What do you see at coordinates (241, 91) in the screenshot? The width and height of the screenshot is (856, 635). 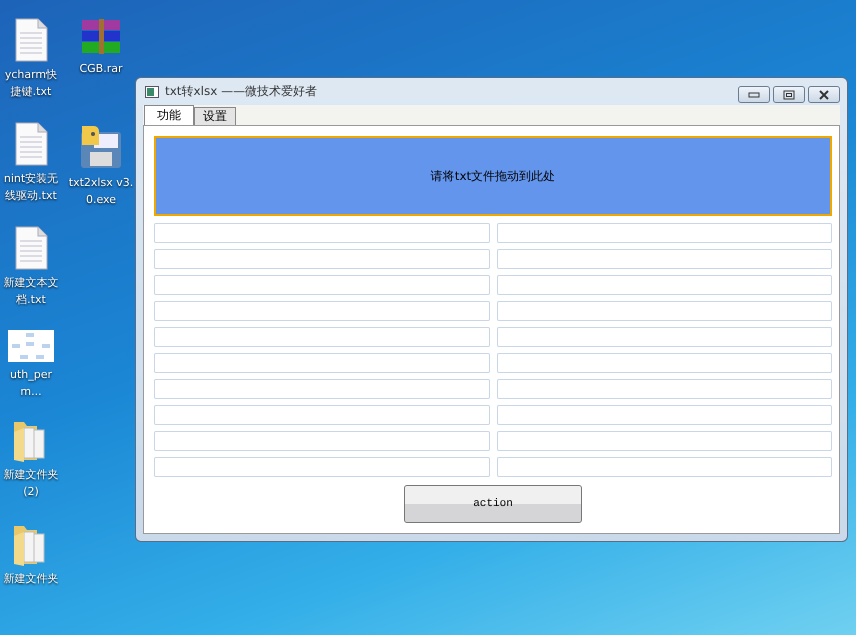 I see `window-title: txt转xlsx ——微技术爱好者` at bounding box center [241, 91].